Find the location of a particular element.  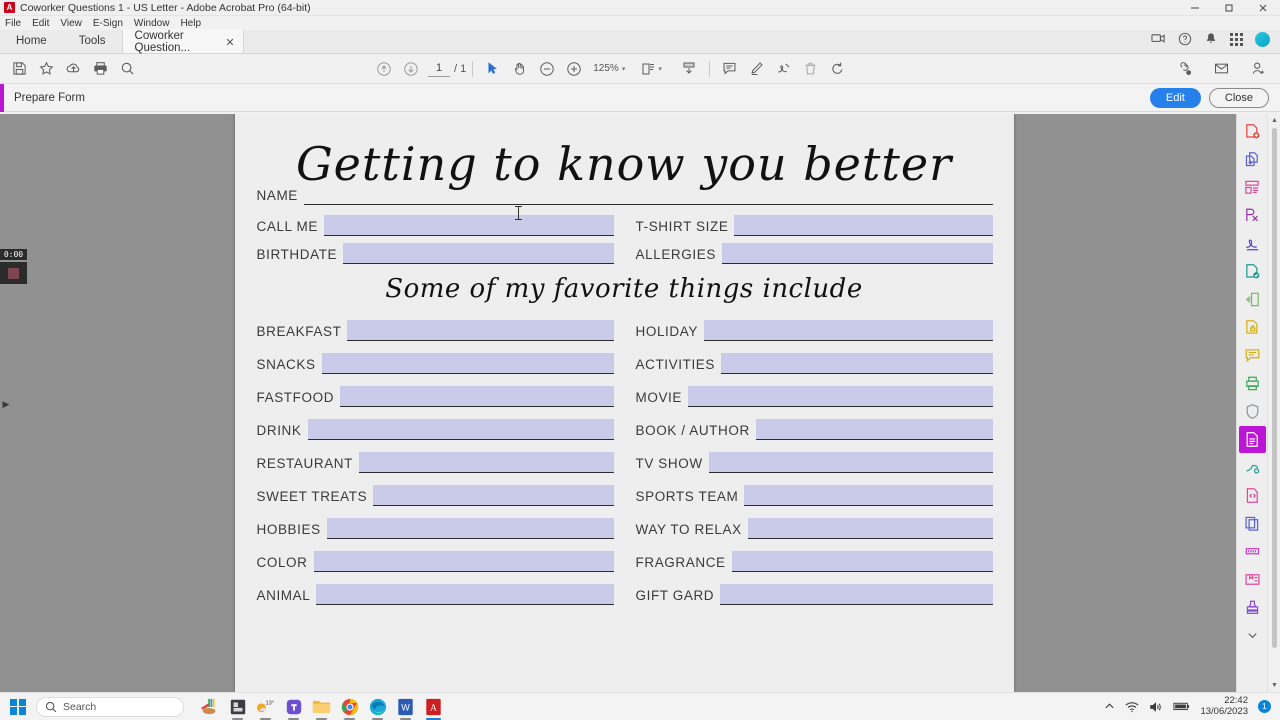

upload-cloud-icon is located at coordinates (73, 69).